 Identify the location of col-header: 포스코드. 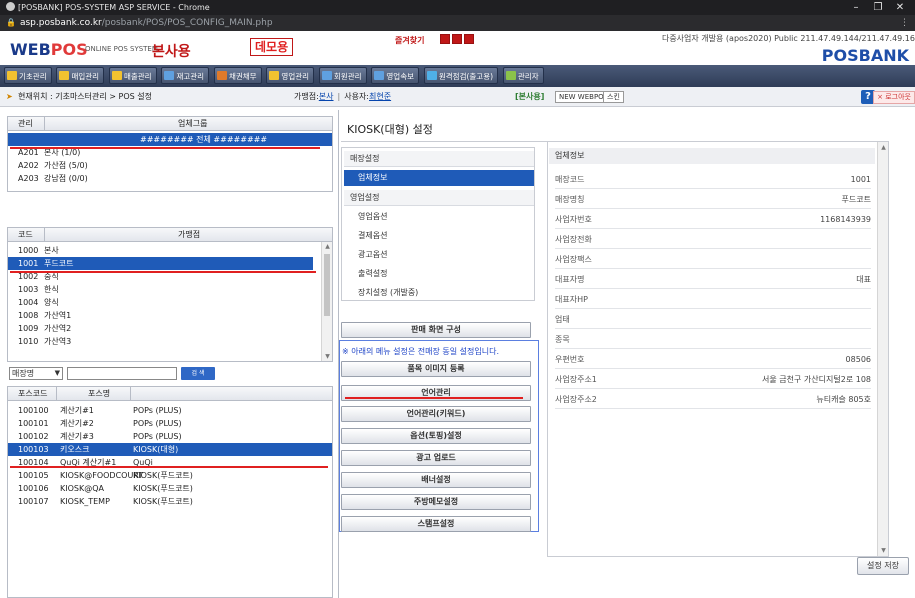
(33, 393).